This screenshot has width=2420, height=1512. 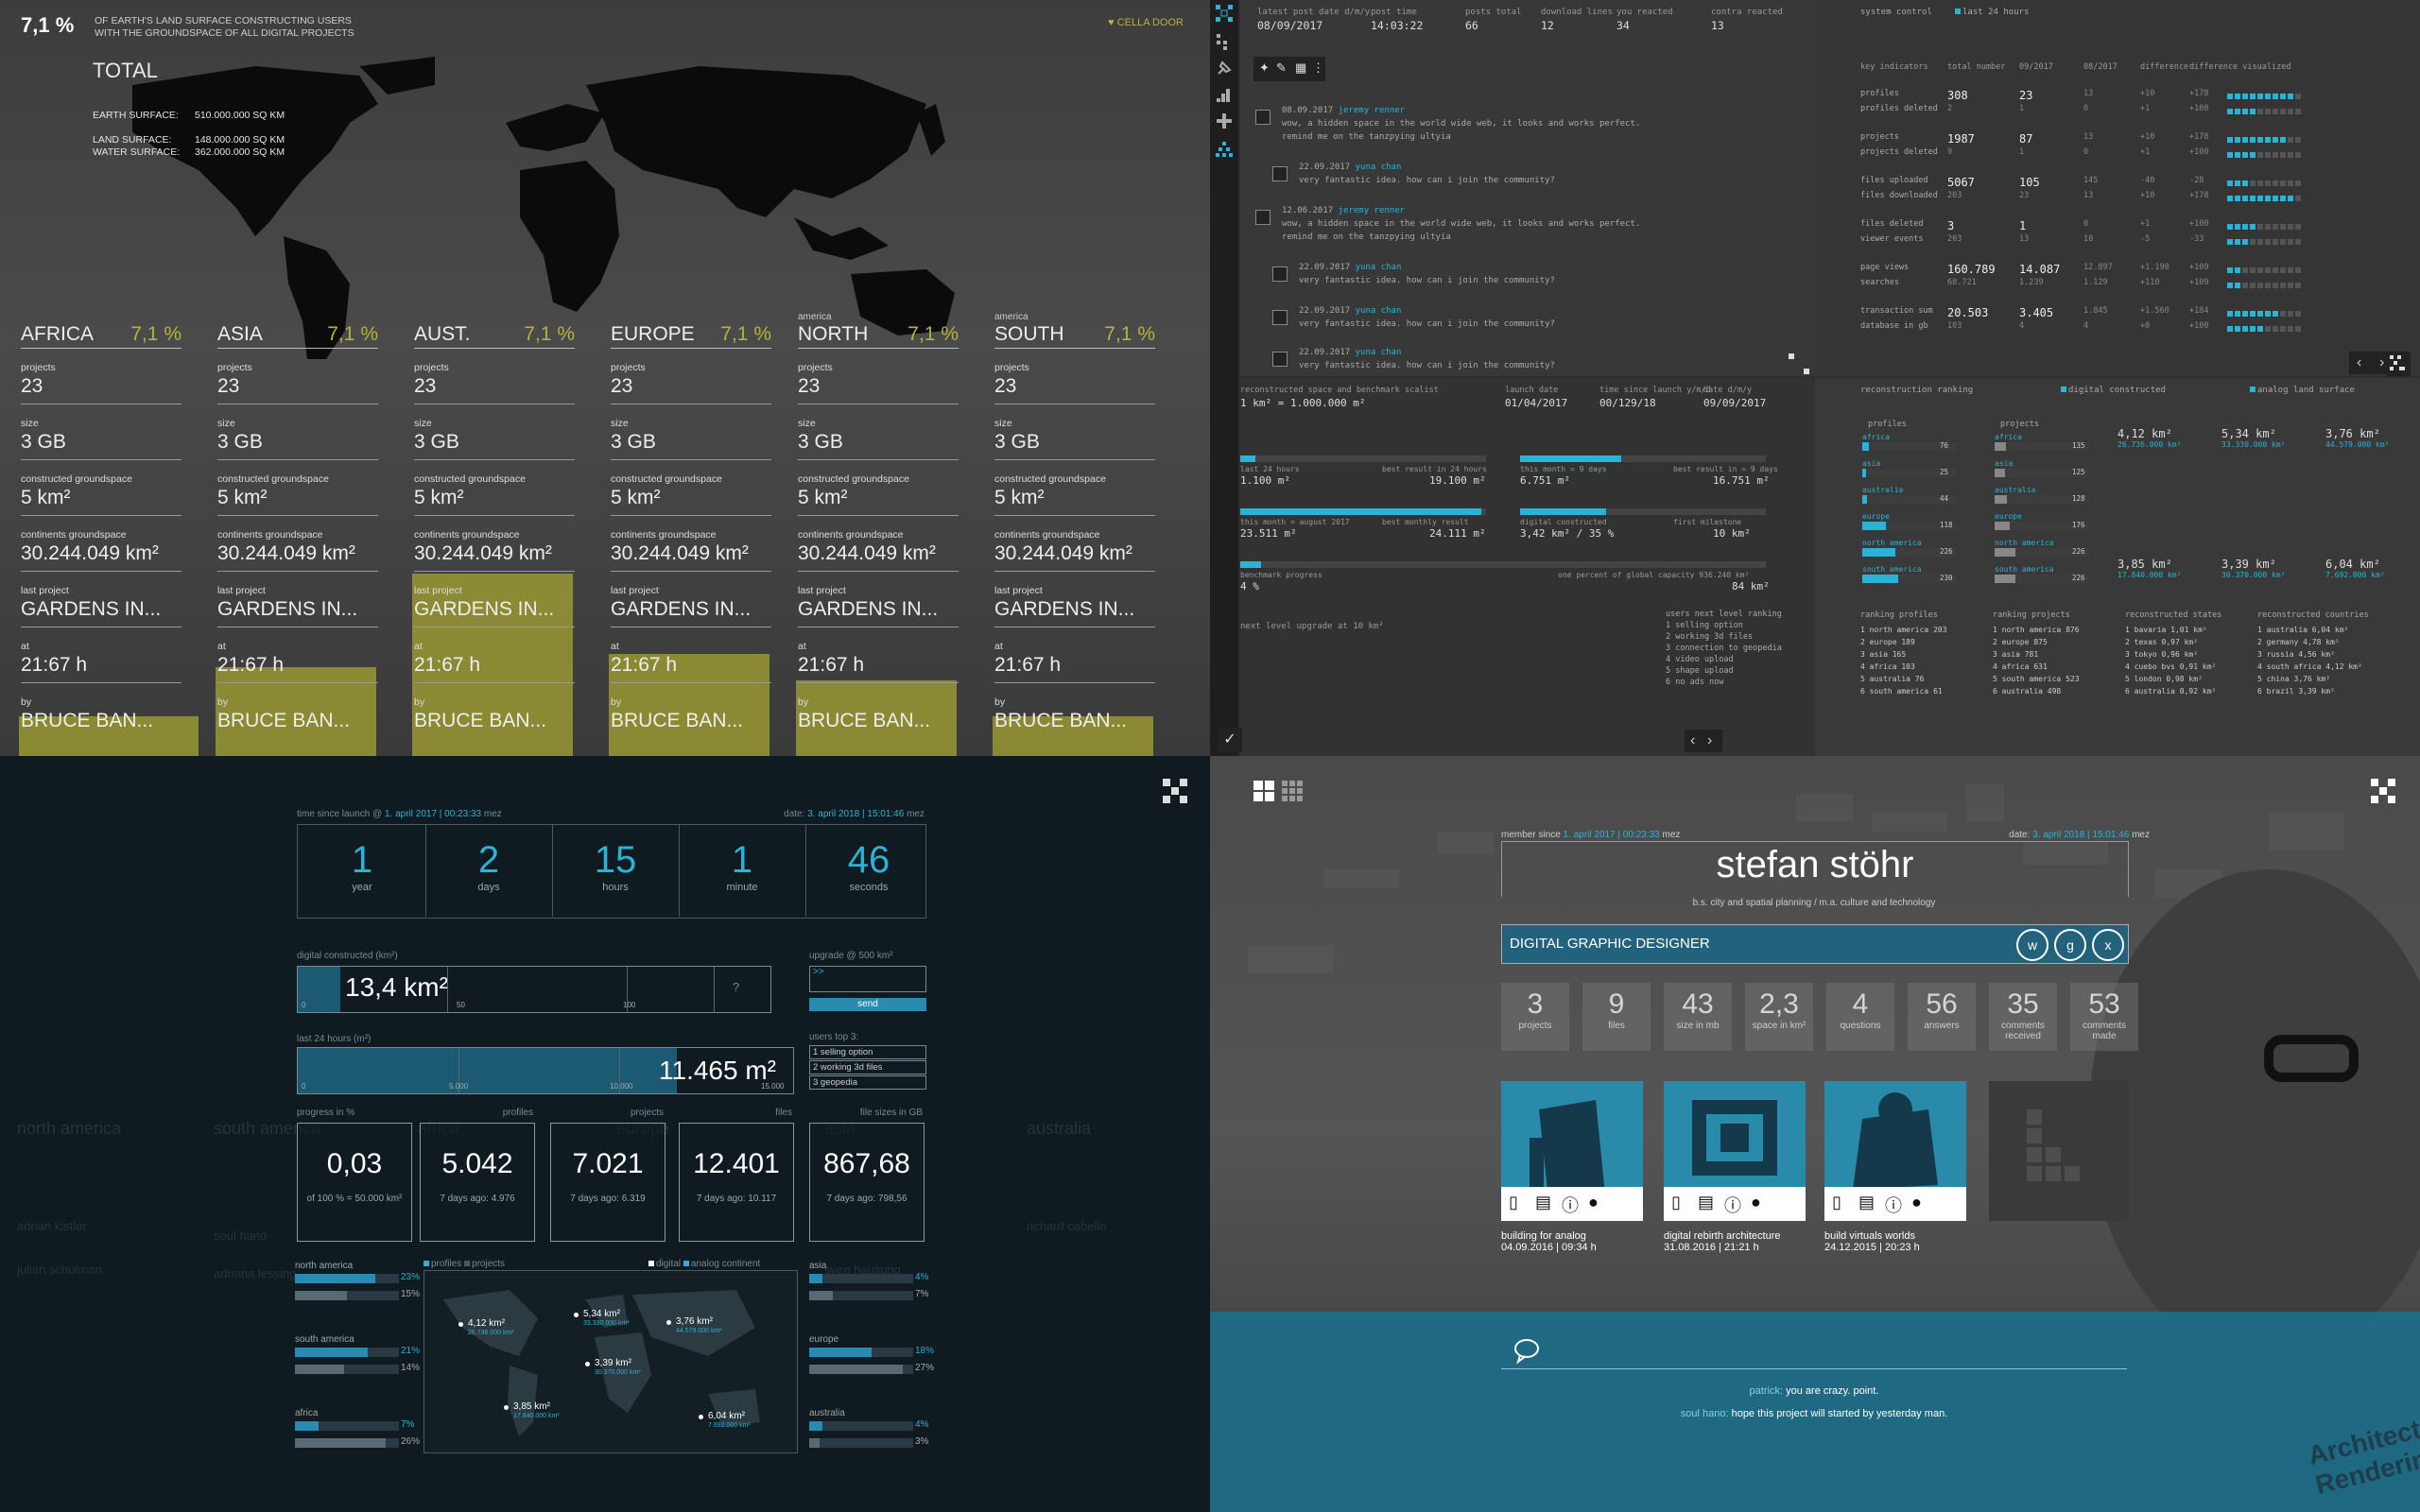 What do you see at coordinates (1563, 522) in the screenshot?
I see `row-label: digital constructed` at bounding box center [1563, 522].